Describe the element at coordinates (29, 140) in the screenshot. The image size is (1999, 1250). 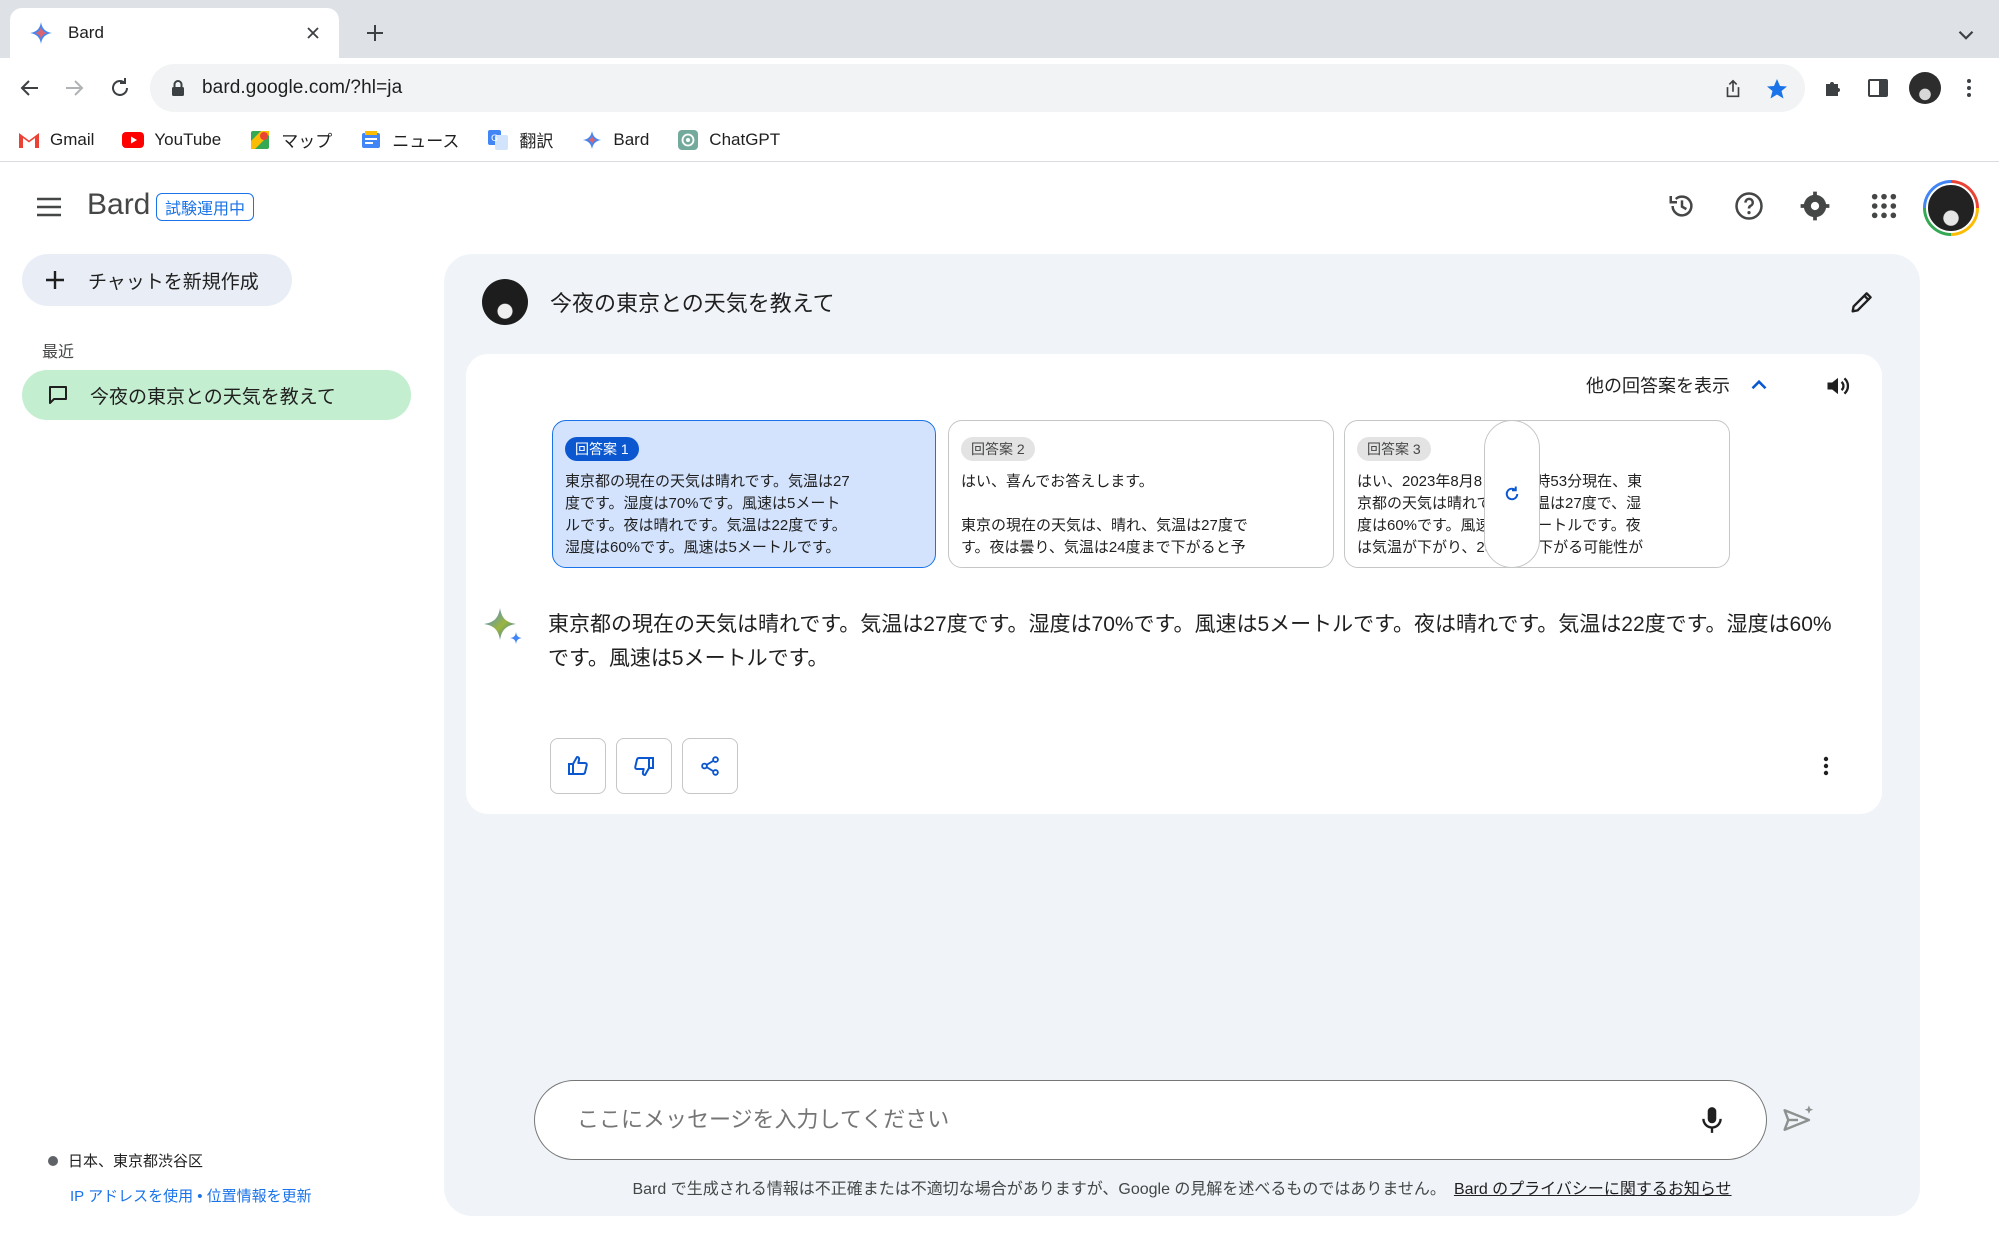
I see `gmail-icon` at that location.